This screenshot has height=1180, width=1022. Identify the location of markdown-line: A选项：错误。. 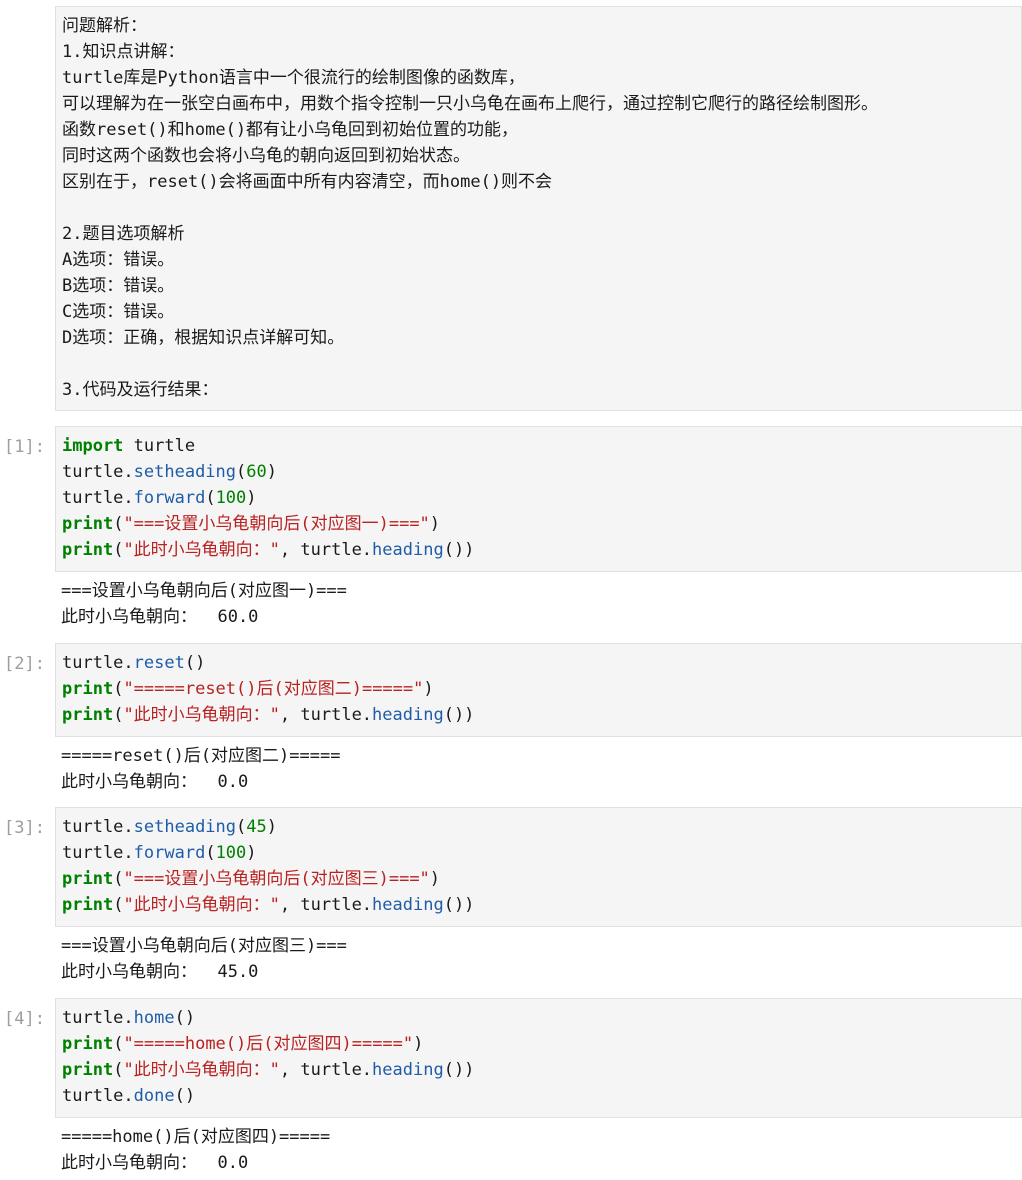
(118, 260).